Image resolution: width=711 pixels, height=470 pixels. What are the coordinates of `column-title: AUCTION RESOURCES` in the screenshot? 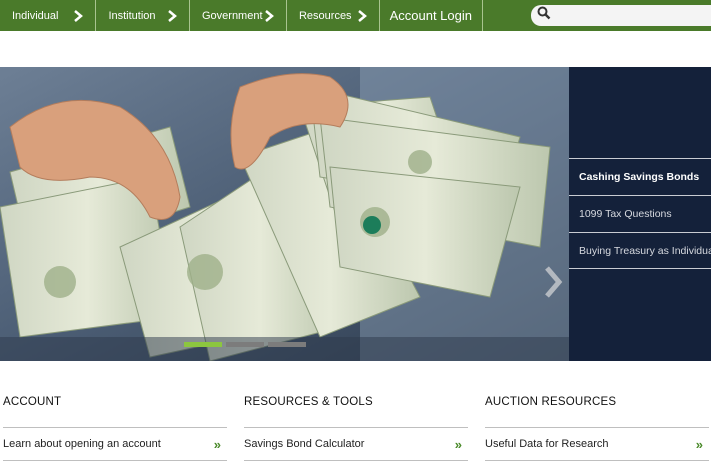 It's located at (551, 402).